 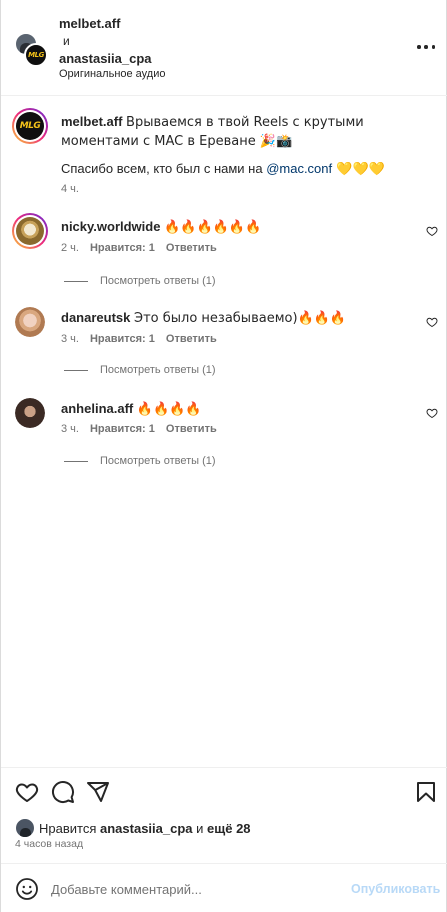 What do you see at coordinates (240, 318) in the screenshot?
I see `comment-body: Это было незабываемо)🔥🔥🔥` at bounding box center [240, 318].